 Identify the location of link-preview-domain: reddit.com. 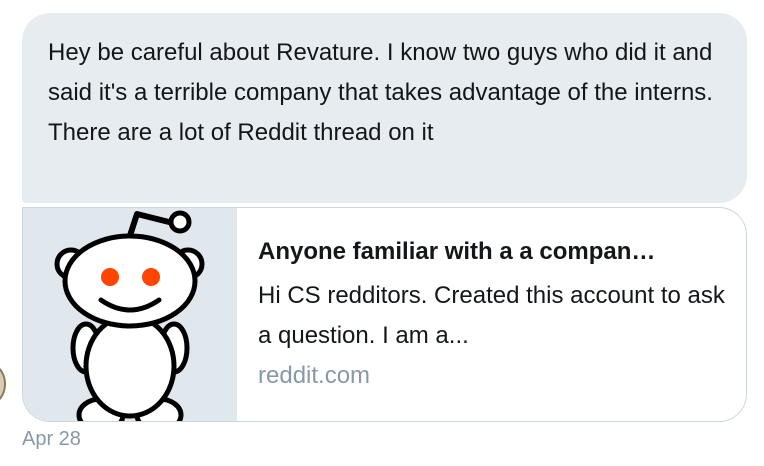
(314, 375).